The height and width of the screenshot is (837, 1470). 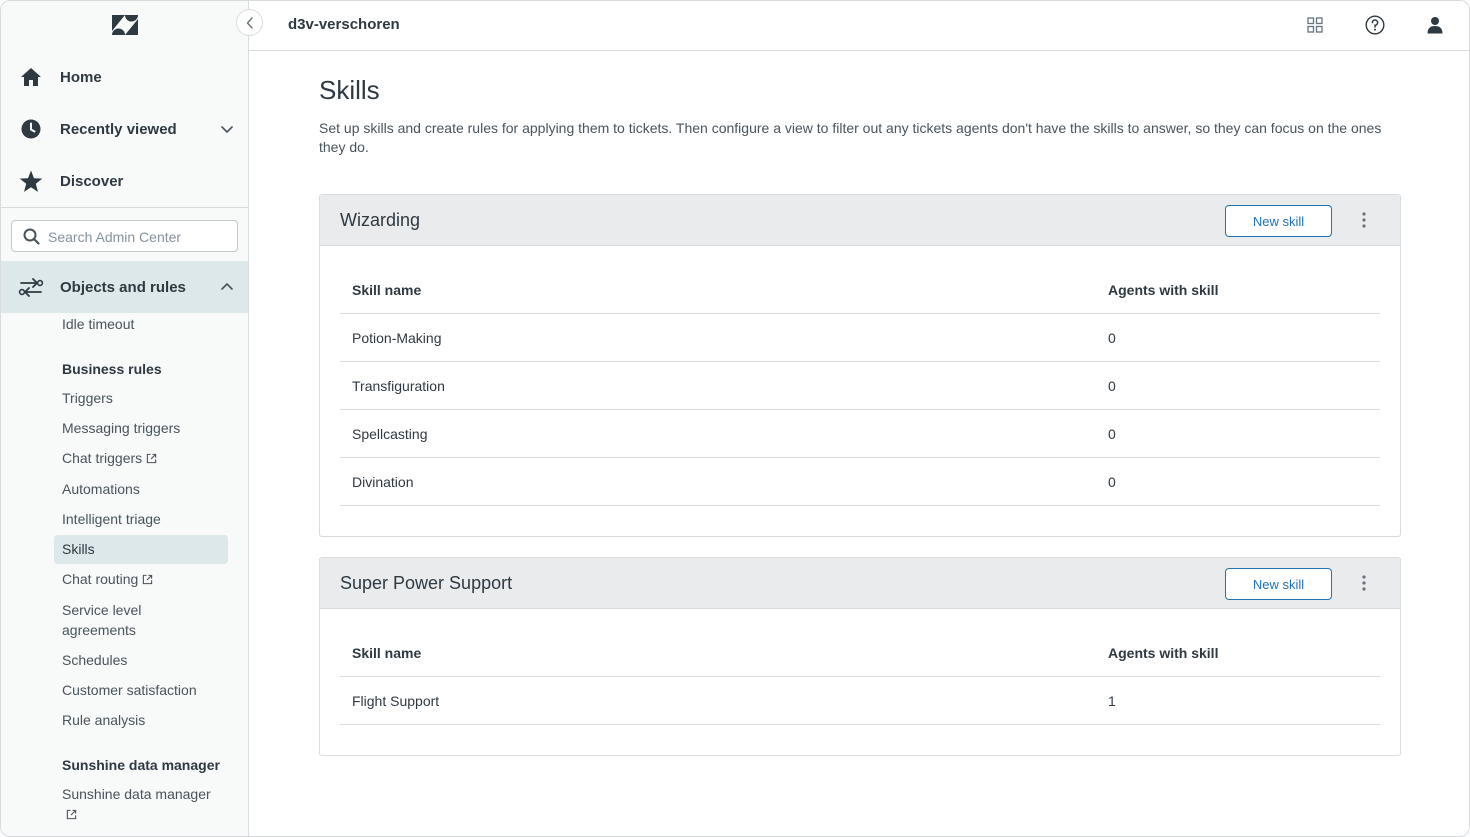 What do you see at coordinates (98, 324) in the screenshot?
I see `sidebar-link-idle-timeout: Idle timeout` at bounding box center [98, 324].